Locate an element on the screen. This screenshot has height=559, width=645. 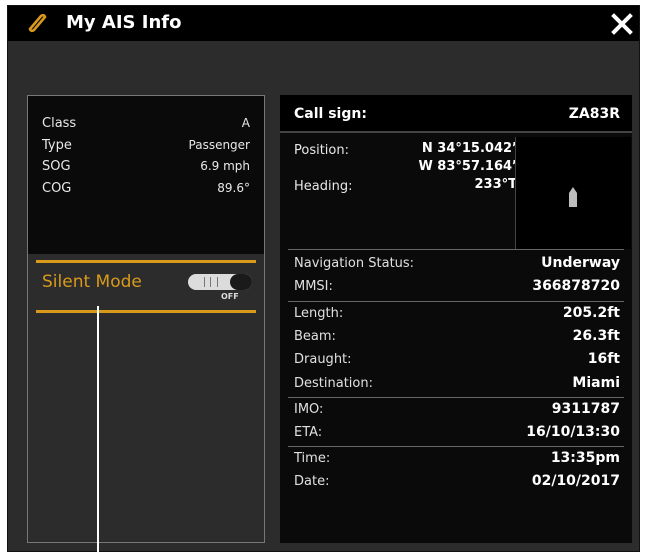
info-row-beam: Beam: 26.3ft is located at coordinates (456, 338).